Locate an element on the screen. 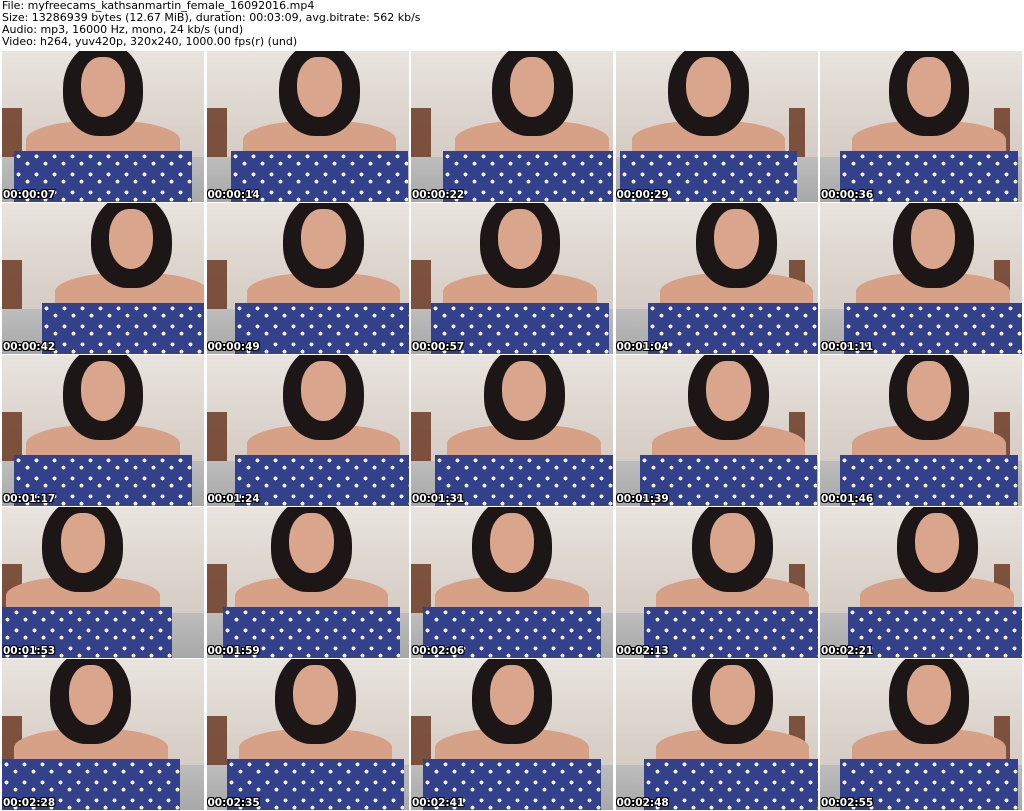 This screenshot has height=811, width=1024. video-thumbnail: 00:02:48 is located at coordinates (716, 734).